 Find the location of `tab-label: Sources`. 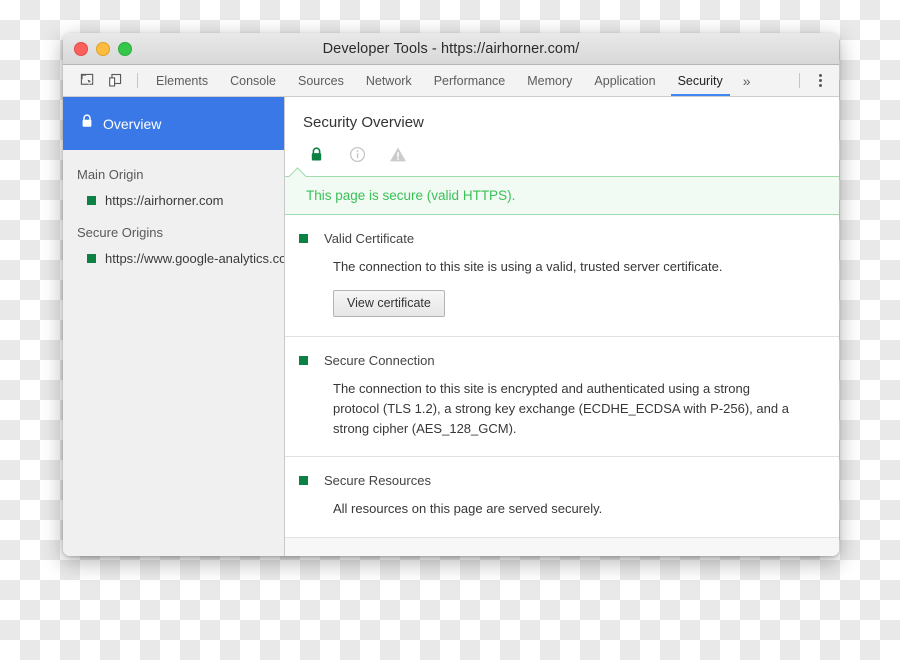

tab-label: Sources is located at coordinates (320, 80).